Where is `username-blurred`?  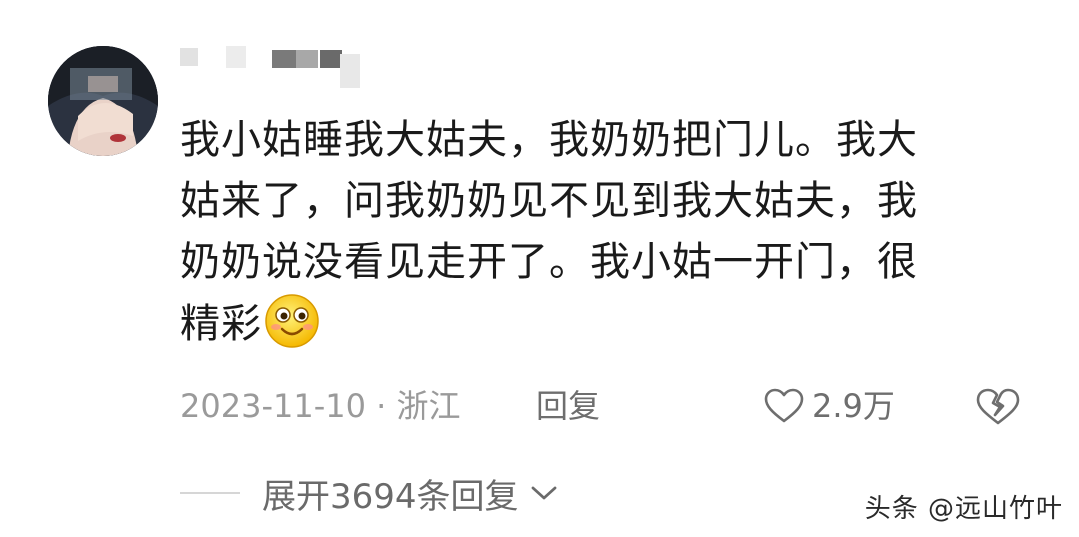 username-blurred is located at coordinates (280, 69).